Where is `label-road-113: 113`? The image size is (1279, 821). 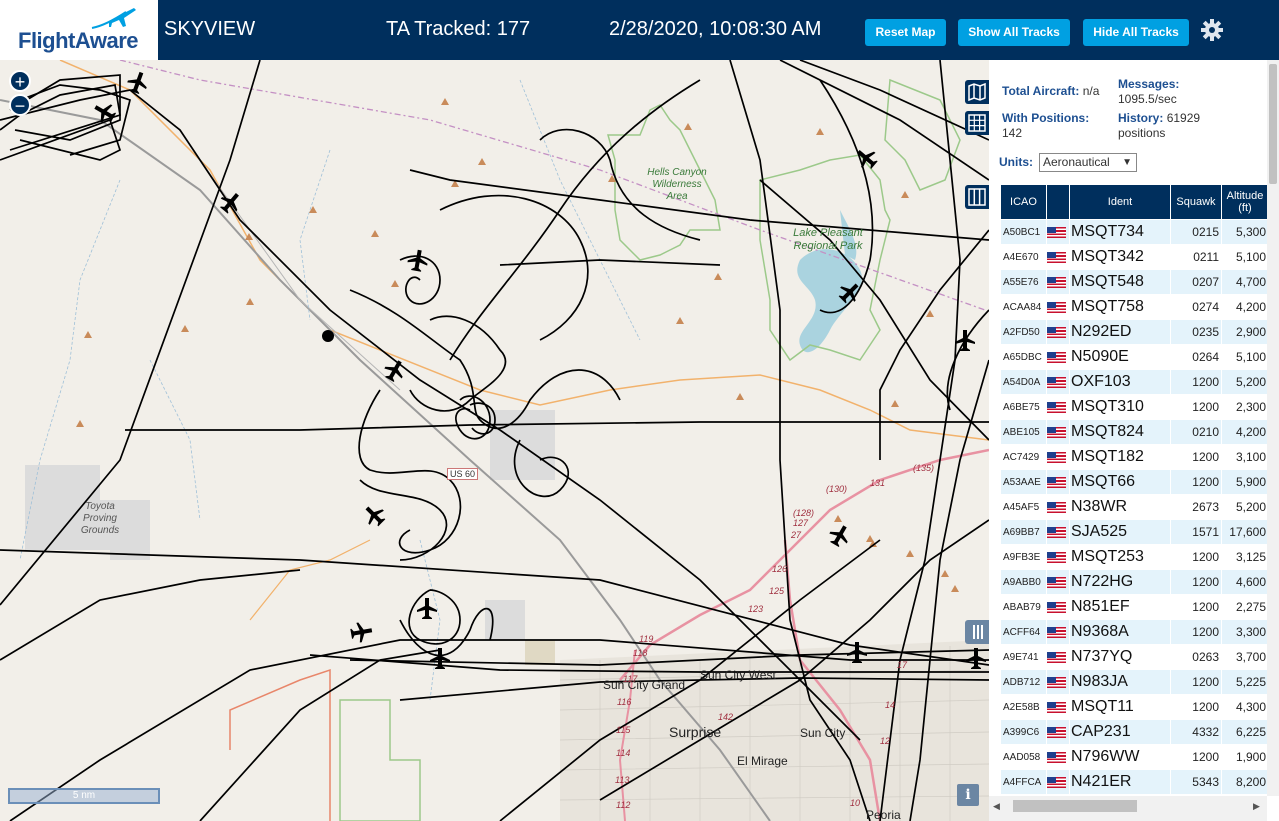 label-road-113: 113 is located at coordinates (622, 780).